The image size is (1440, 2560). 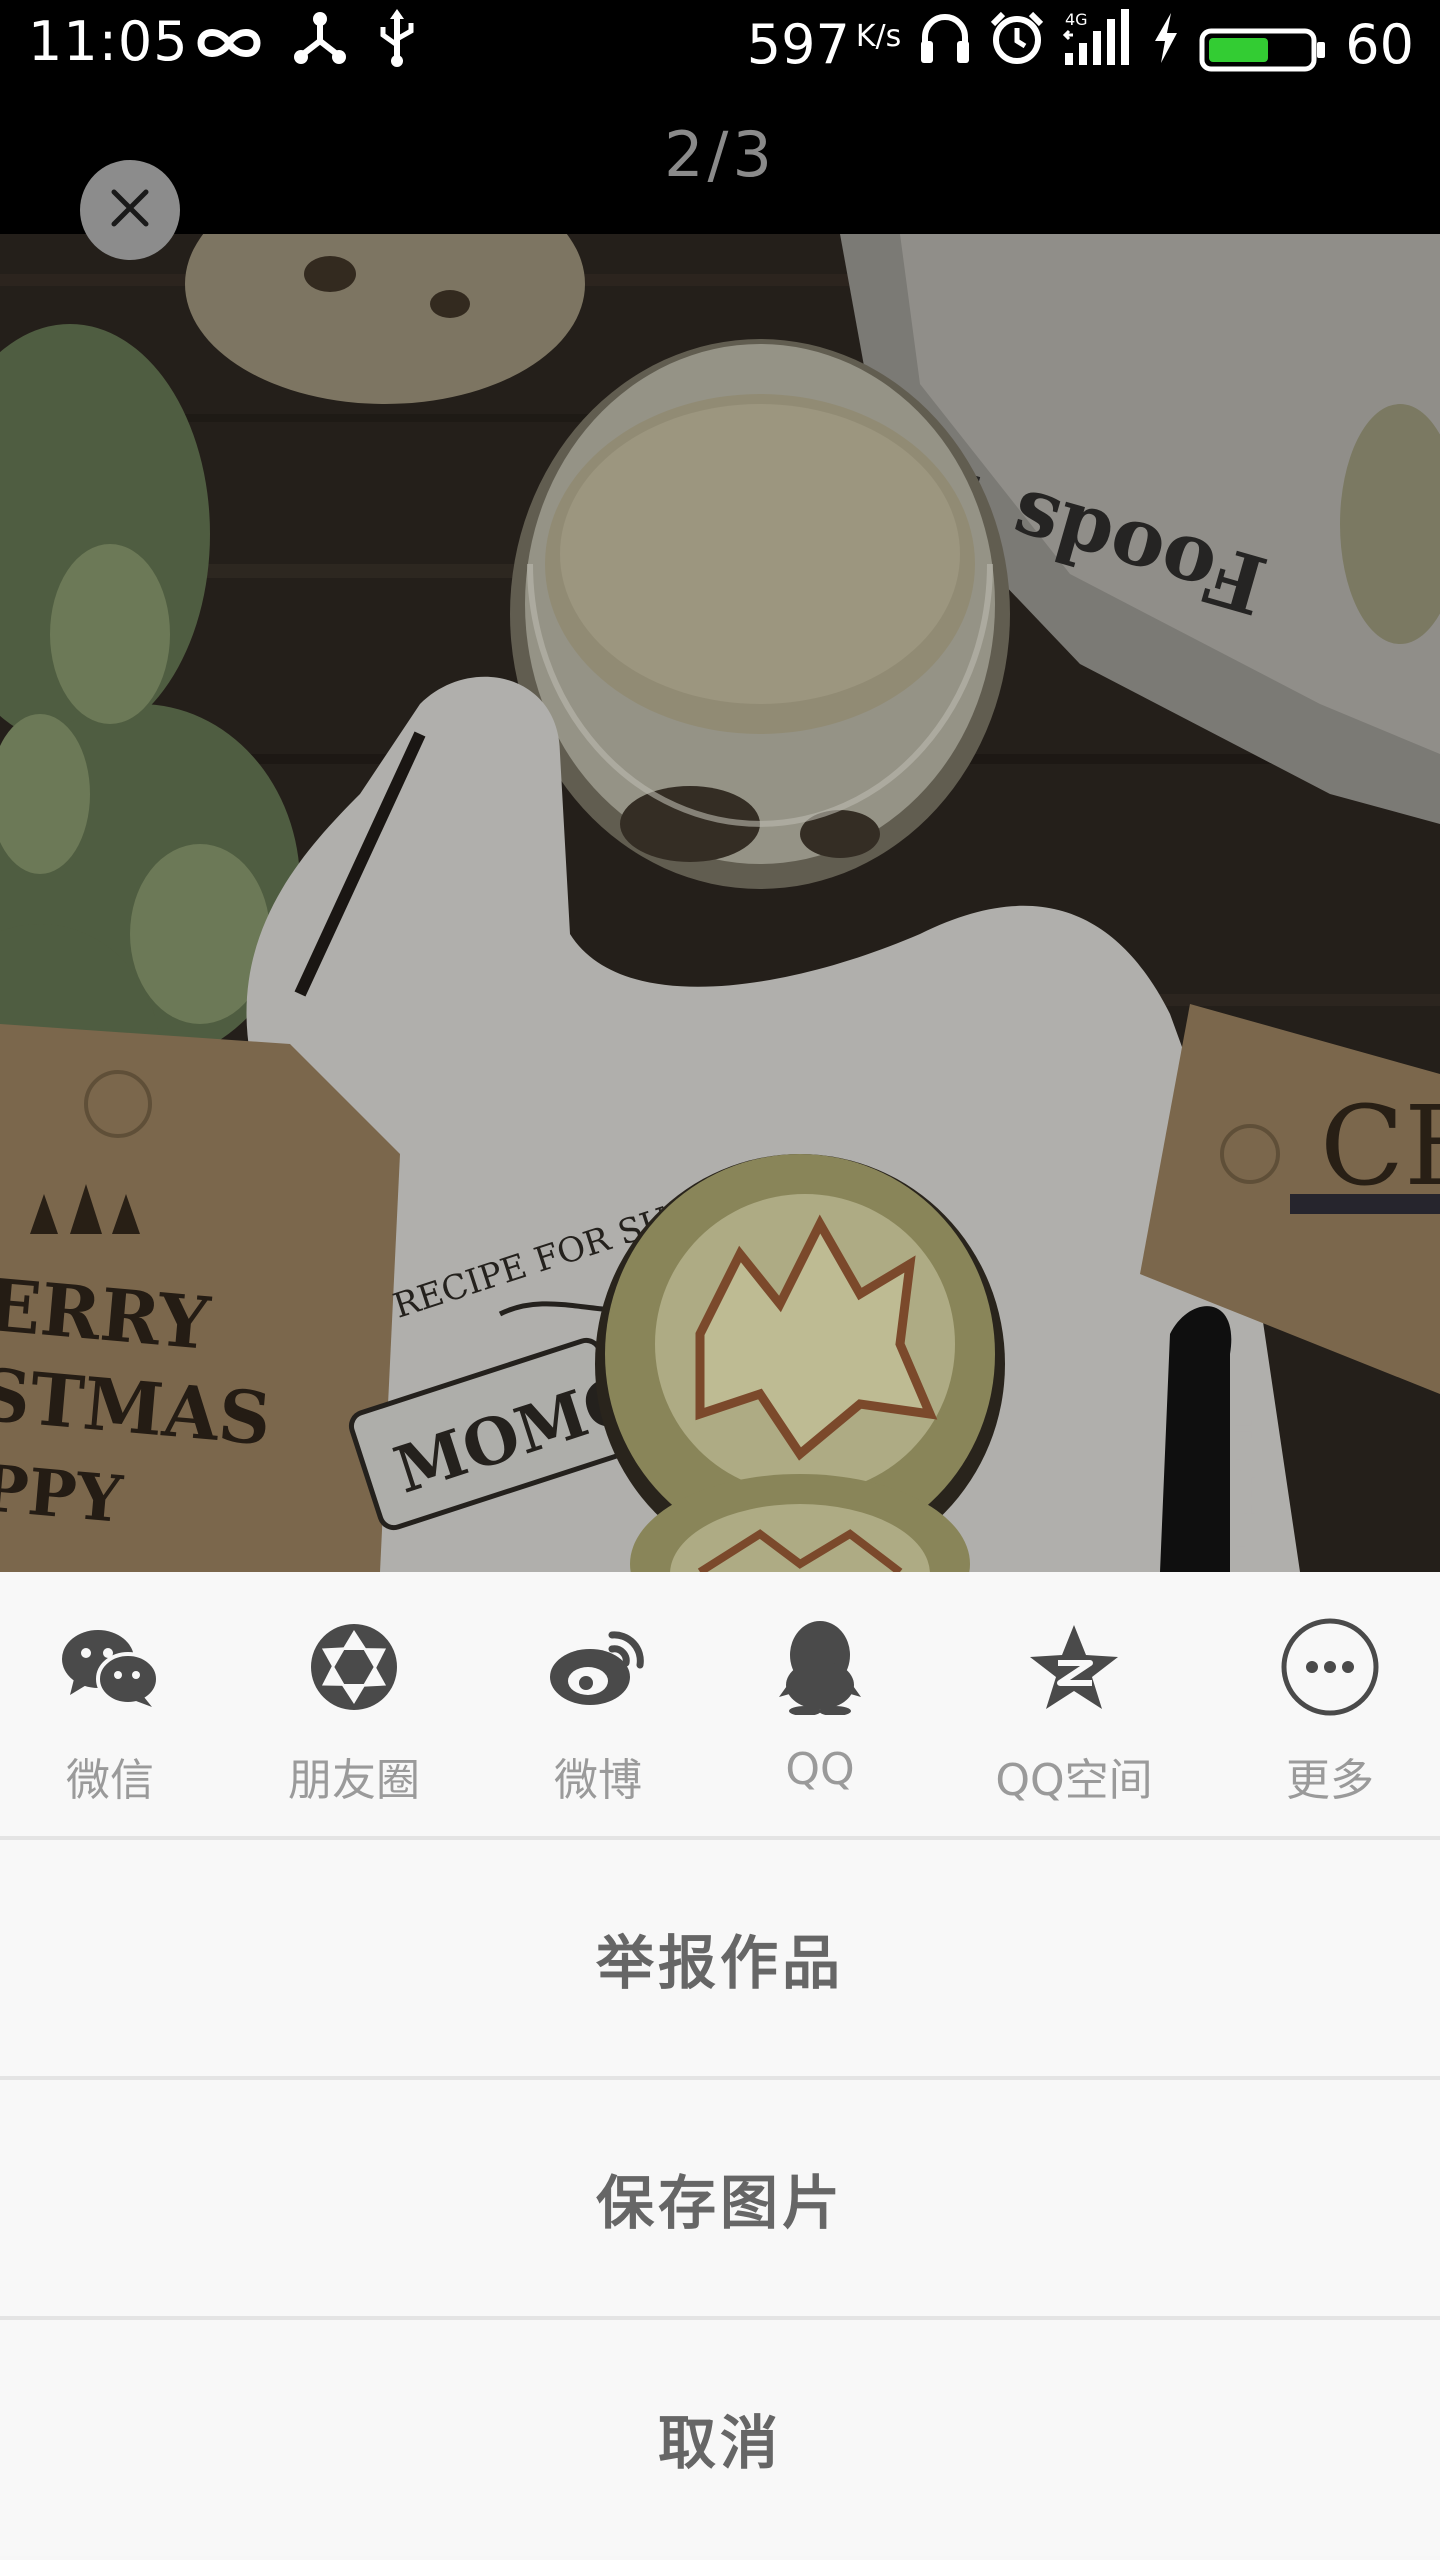 What do you see at coordinates (945, 44) in the screenshot?
I see `headphones-icon` at bounding box center [945, 44].